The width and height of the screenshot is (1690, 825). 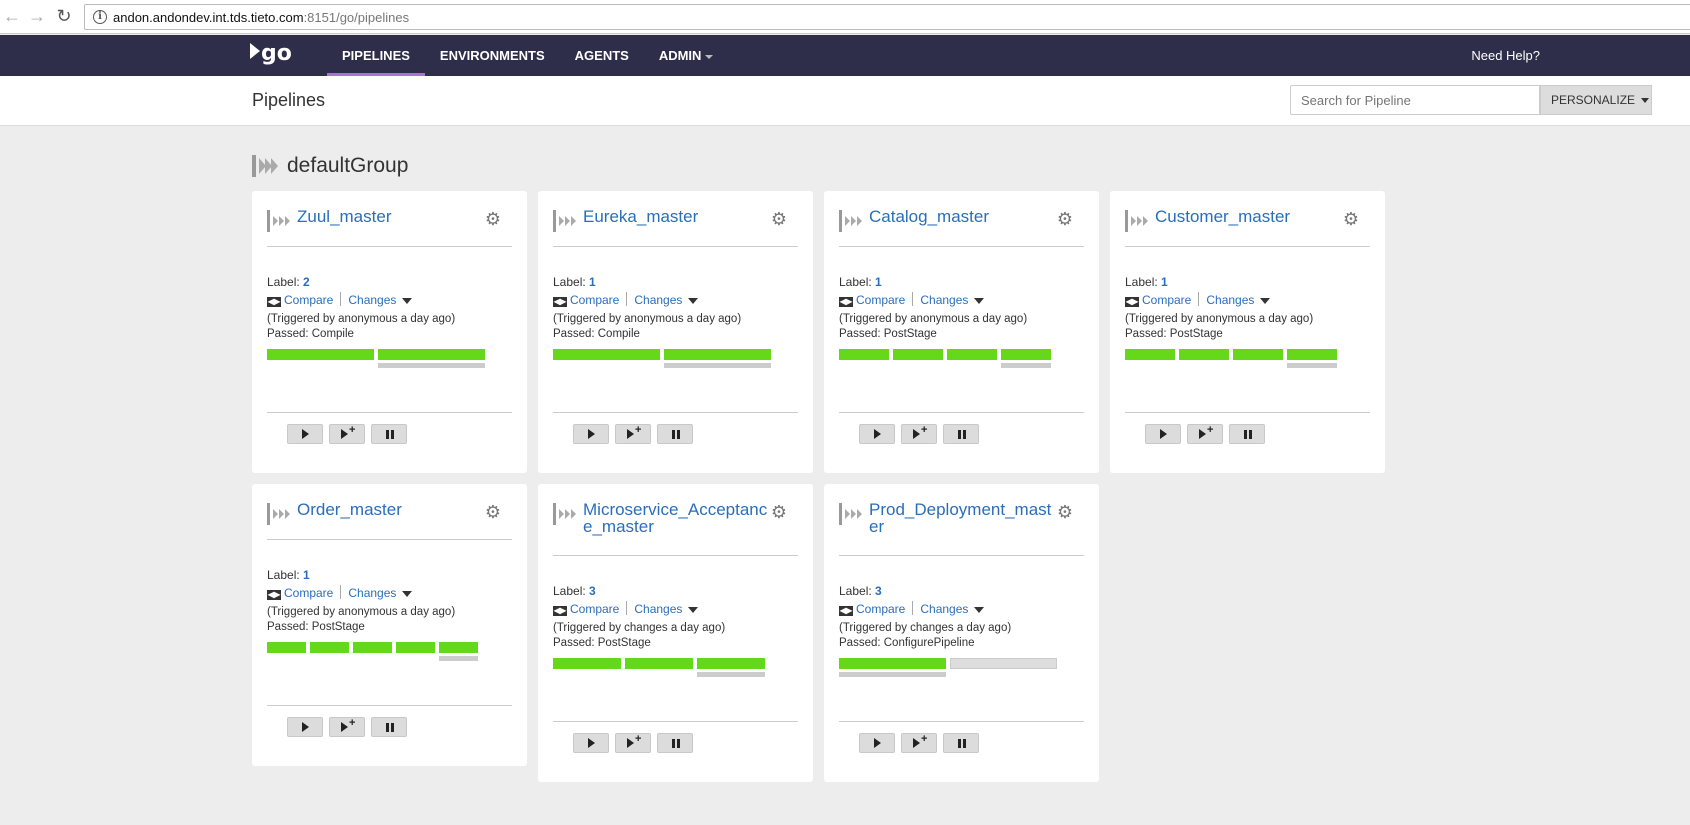 What do you see at coordinates (392, 216) in the screenshot?
I see `pipeline-name-link: Zuul_master` at bounding box center [392, 216].